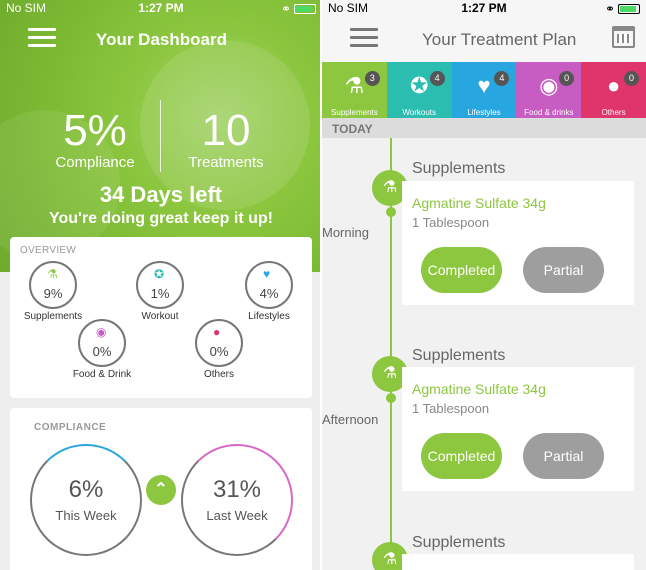  I want to click on supplements-ring: ⚗ 9%, so click(53, 285).